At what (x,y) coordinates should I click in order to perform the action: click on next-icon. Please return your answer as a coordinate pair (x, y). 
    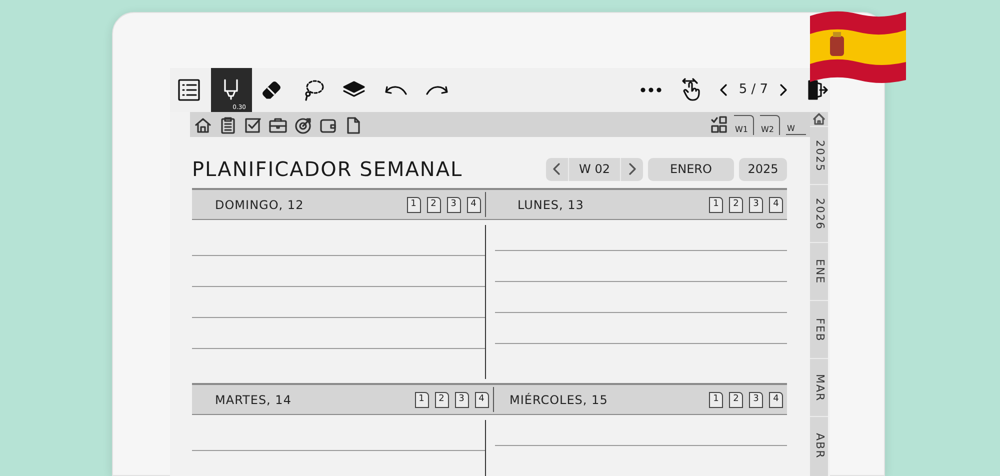
    Looking at the image, I should click on (783, 90).